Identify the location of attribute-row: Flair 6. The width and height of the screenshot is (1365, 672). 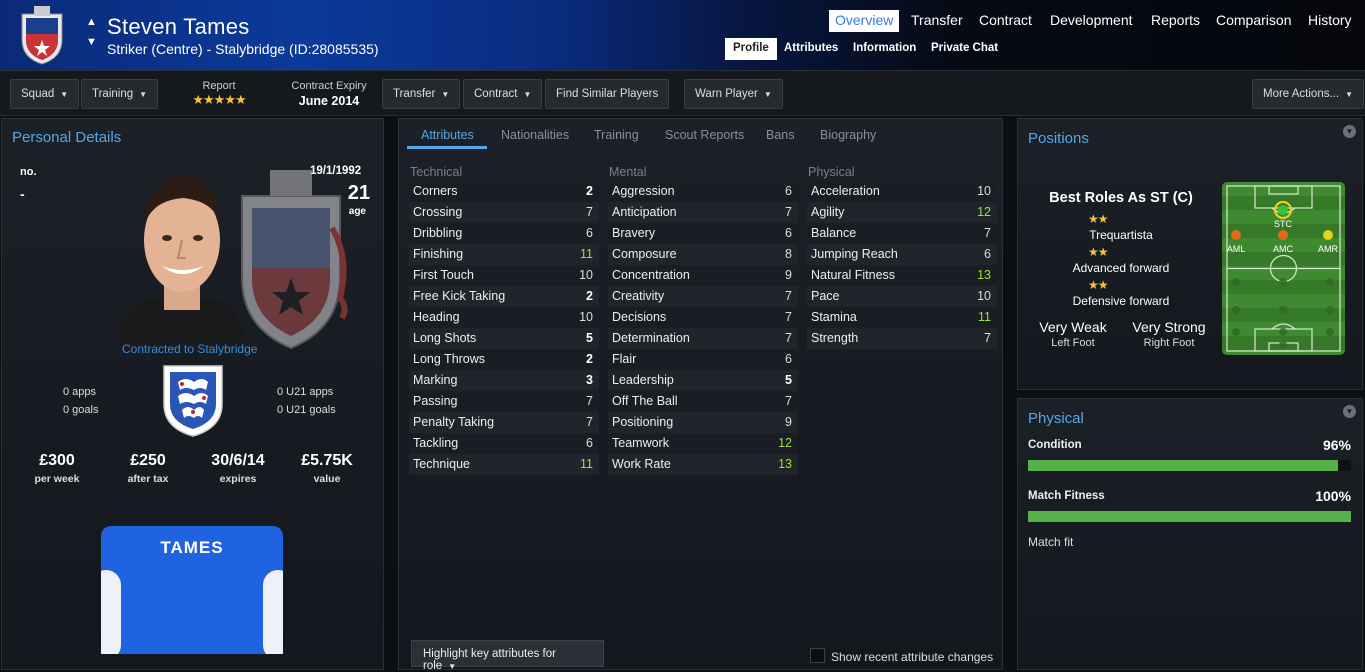
(703, 359).